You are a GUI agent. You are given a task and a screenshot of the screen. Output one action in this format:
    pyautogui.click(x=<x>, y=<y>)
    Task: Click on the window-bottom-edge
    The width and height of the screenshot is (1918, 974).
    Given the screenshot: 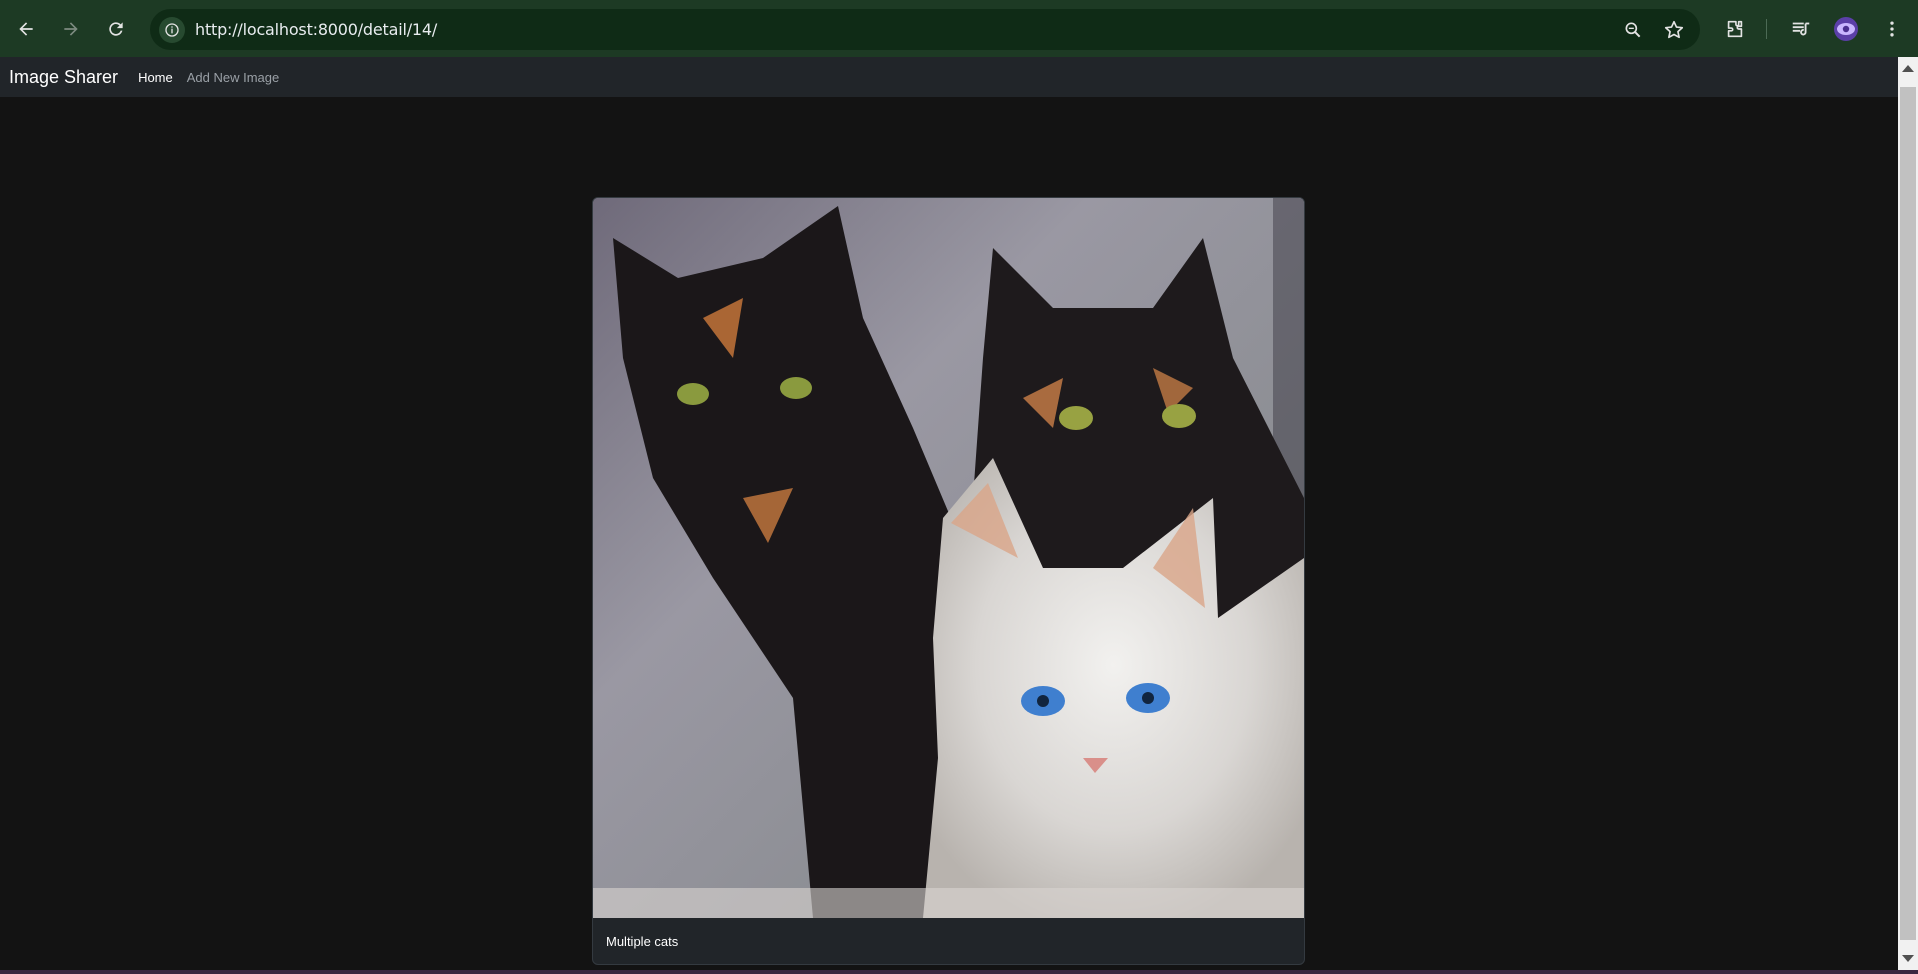 What is the action you would take?
    pyautogui.click(x=959, y=972)
    